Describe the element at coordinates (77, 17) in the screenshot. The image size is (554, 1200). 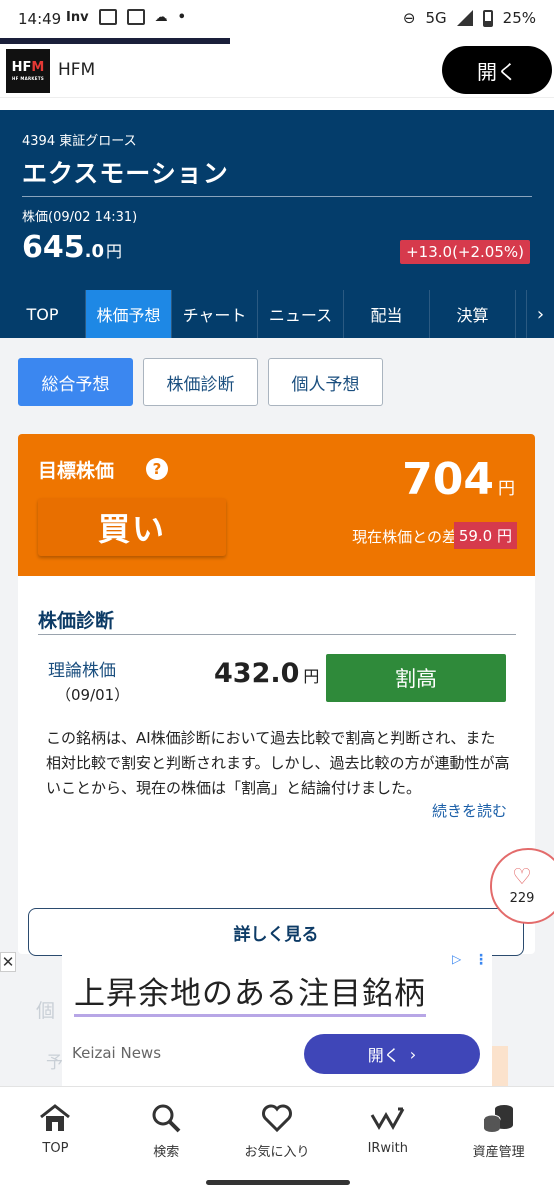
I see `inv-notification-icon: Inv` at that location.